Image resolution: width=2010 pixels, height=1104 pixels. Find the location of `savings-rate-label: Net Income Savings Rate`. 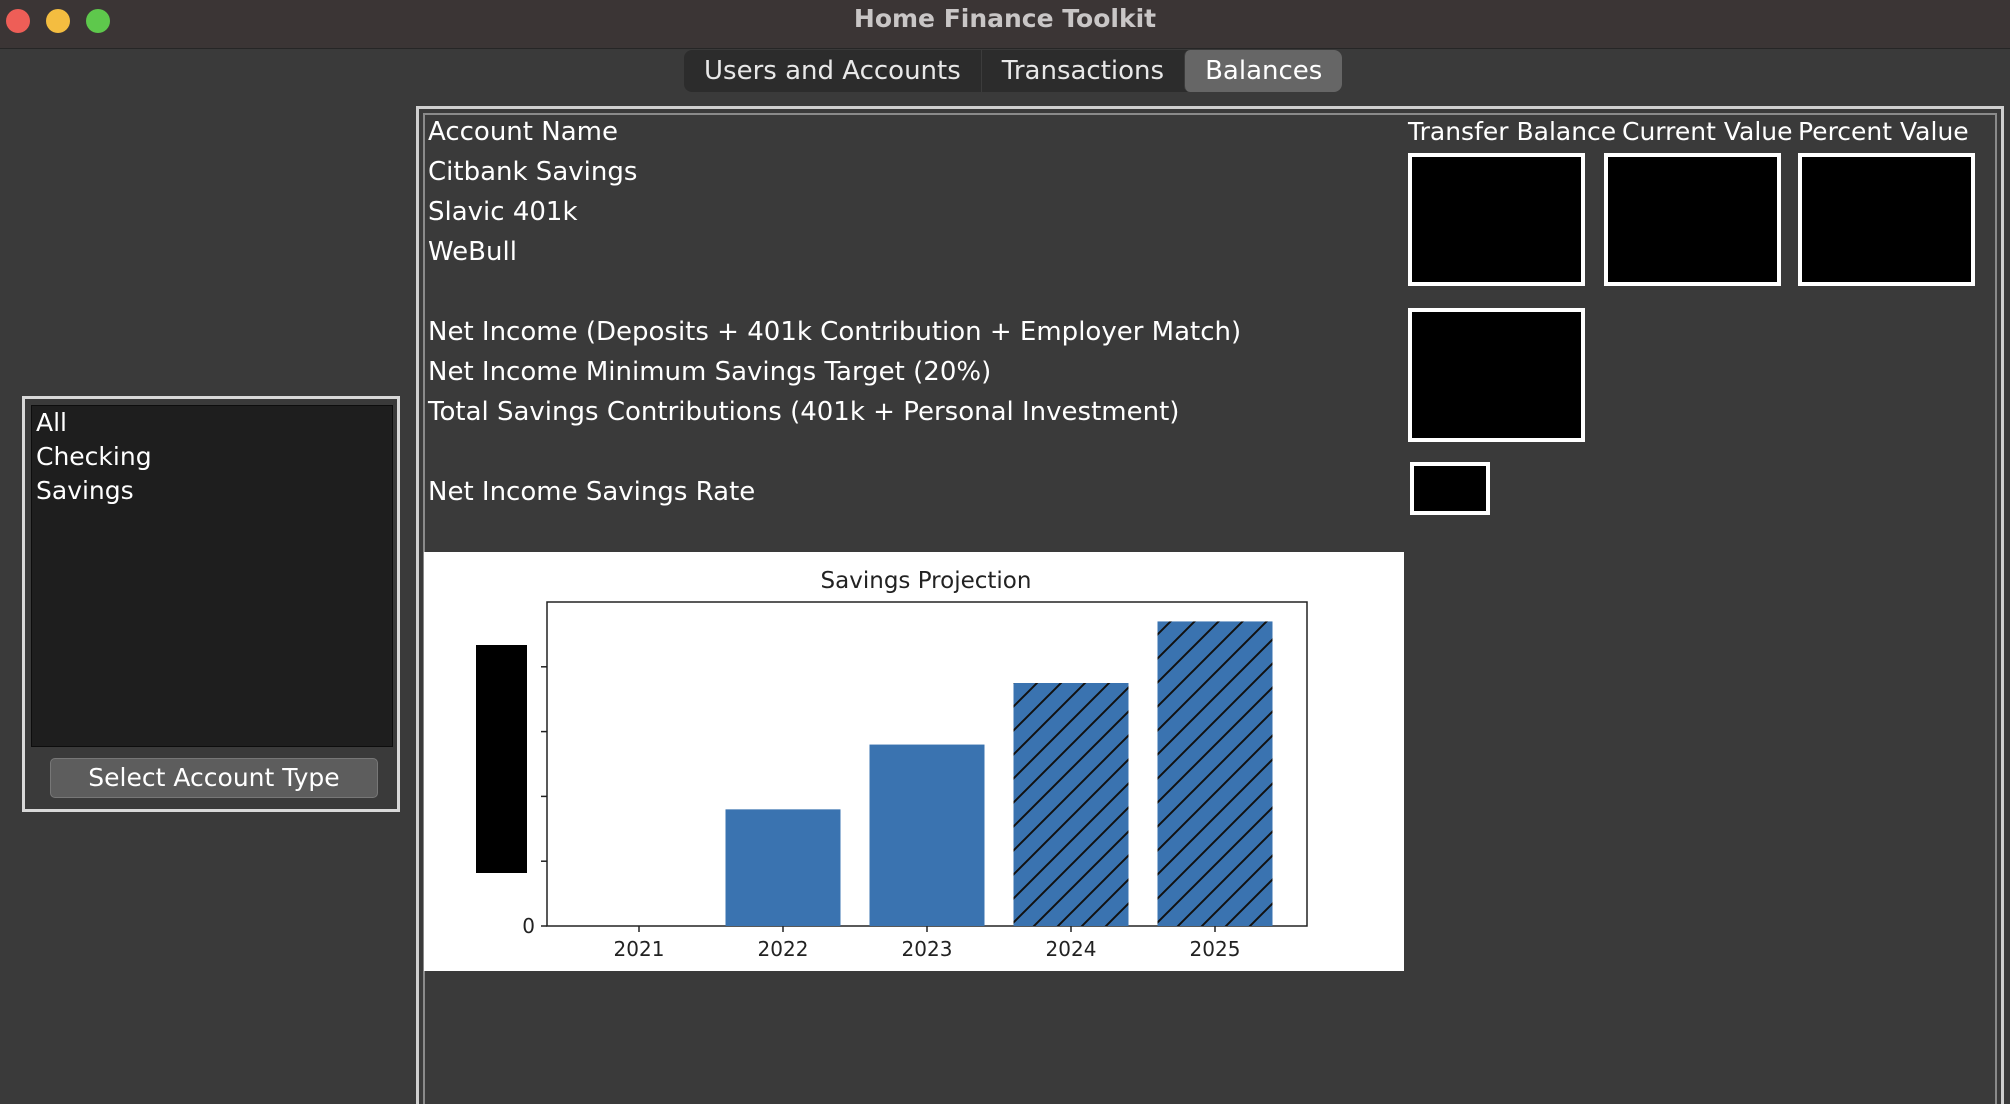

savings-rate-label: Net Income Savings Rate is located at coordinates (592, 492).